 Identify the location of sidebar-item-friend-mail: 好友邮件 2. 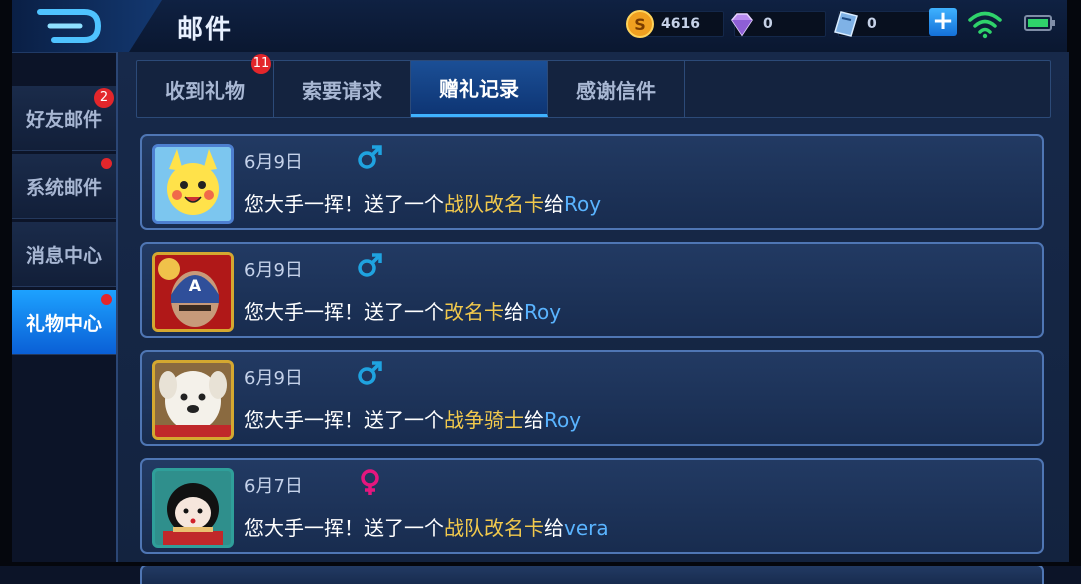
(64, 118).